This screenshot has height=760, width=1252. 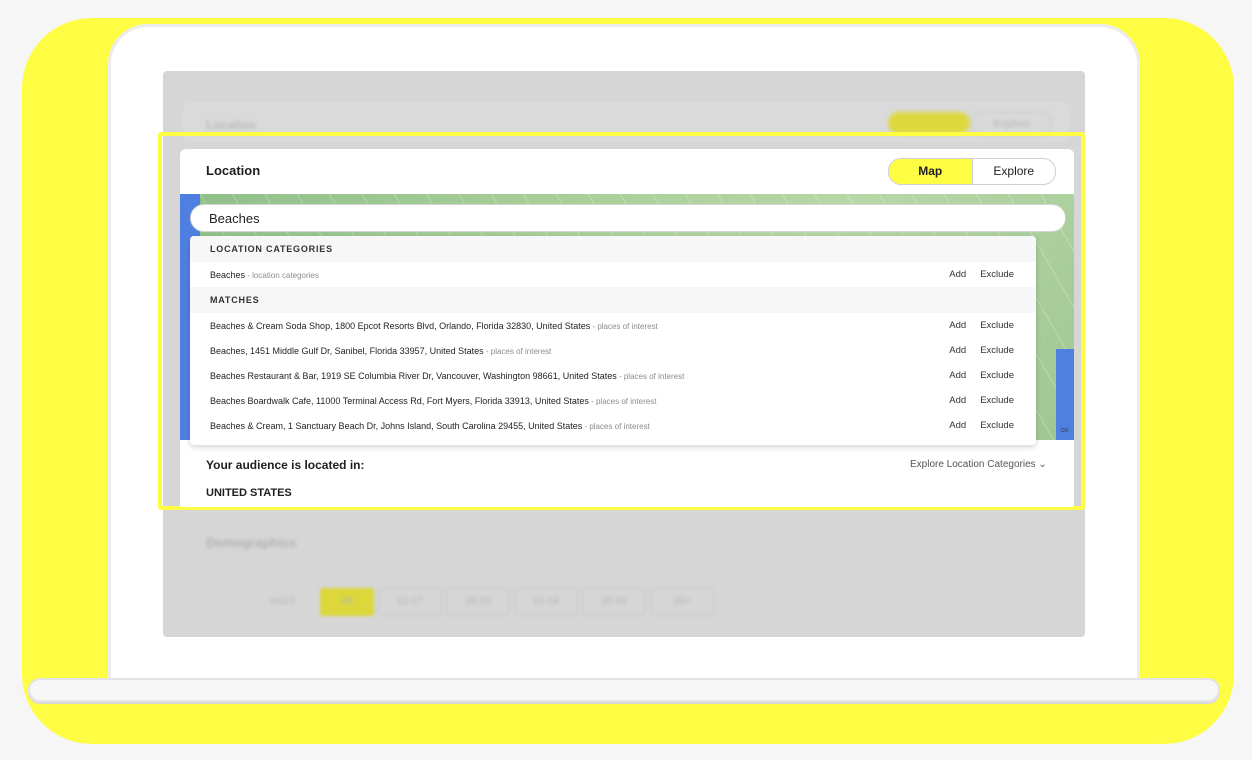 What do you see at coordinates (283, 601) in the screenshot?
I see `age-label: AGES` at bounding box center [283, 601].